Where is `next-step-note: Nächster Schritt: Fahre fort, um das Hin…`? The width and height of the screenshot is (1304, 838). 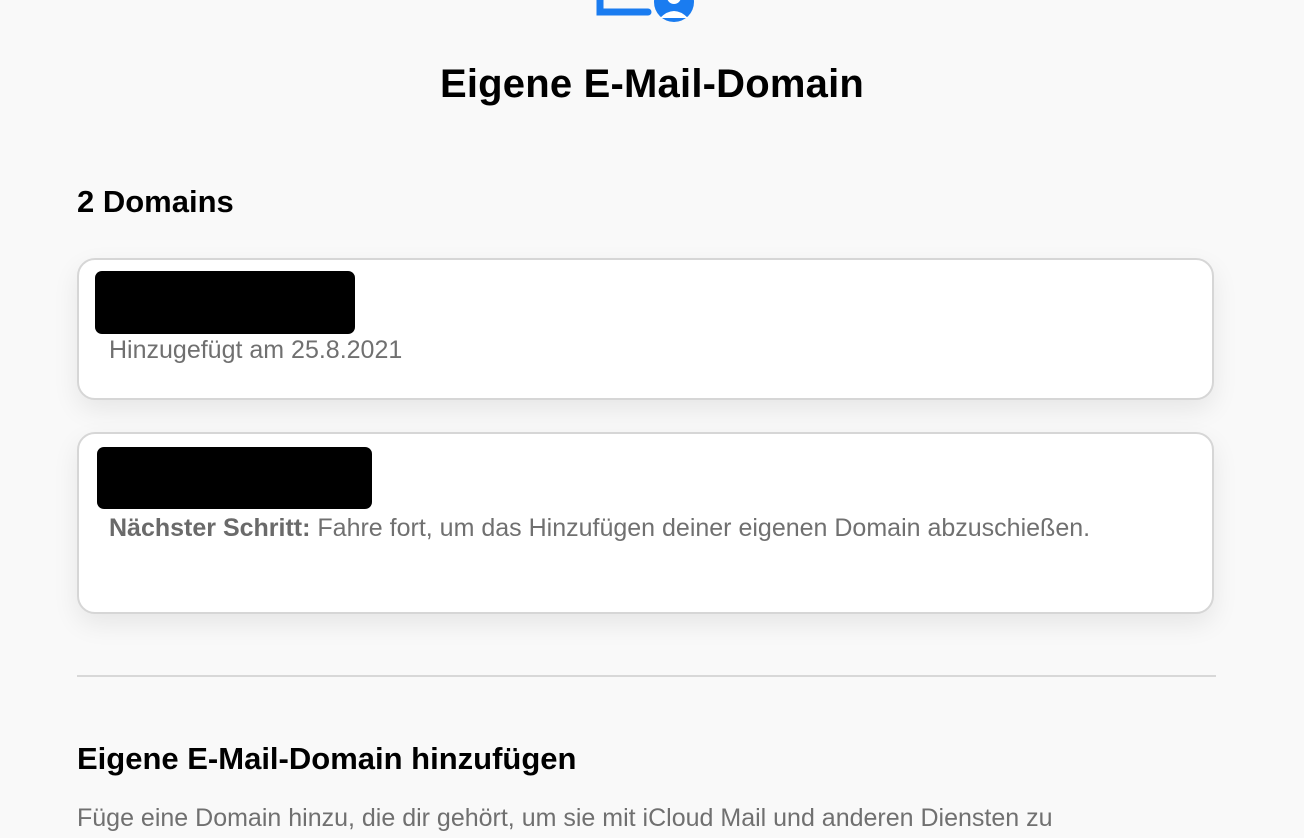 next-step-note: Nächster Schritt: Fahre fort, um das Hin… is located at coordinates (609, 528).